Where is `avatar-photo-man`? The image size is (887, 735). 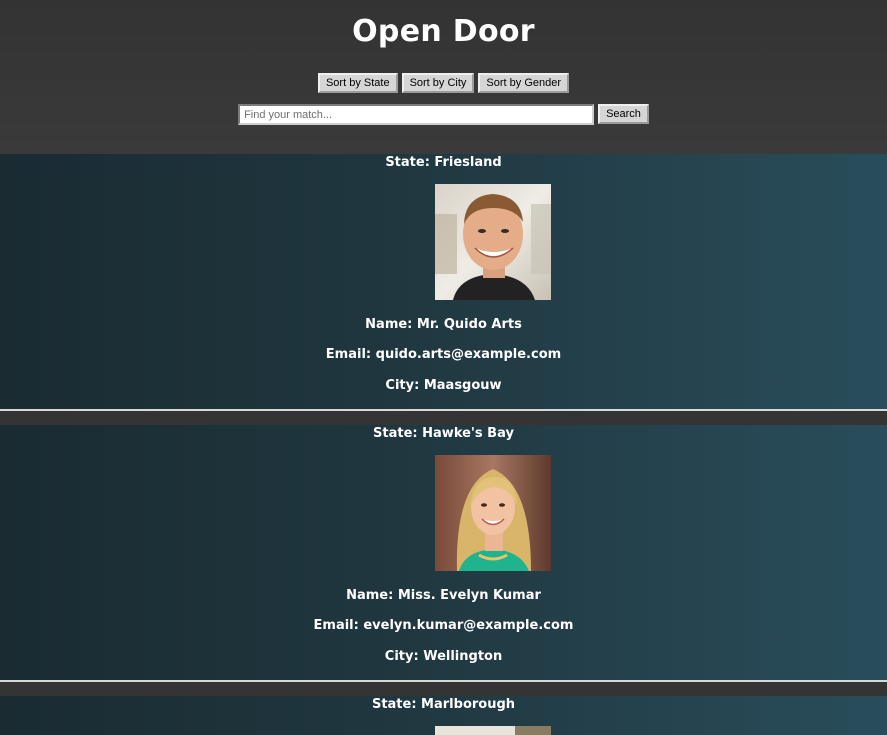
avatar-photo-man is located at coordinates (493, 242).